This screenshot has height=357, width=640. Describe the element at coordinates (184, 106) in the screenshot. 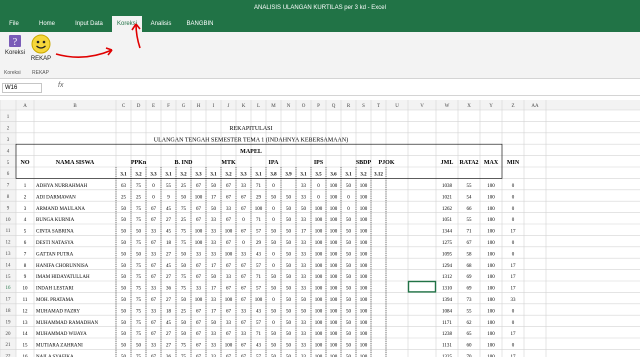

I see `column-header-G: G` at that location.